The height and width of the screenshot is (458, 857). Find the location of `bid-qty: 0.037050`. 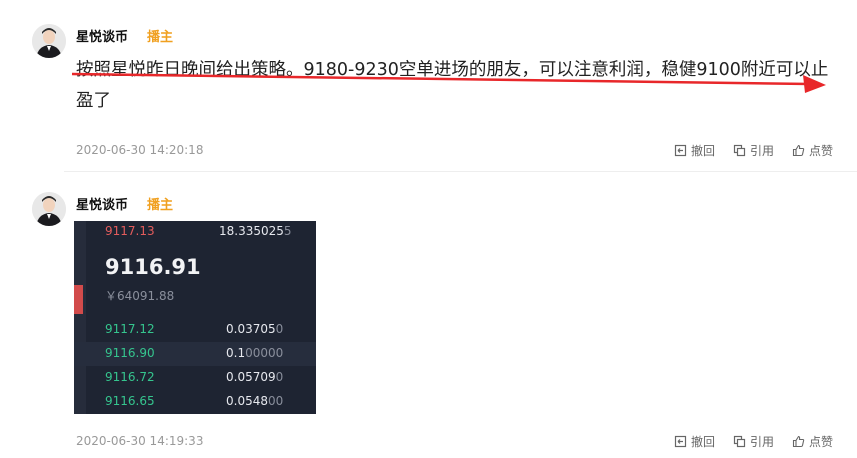

bid-qty: 0.037050 is located at coordinates (255, 329).